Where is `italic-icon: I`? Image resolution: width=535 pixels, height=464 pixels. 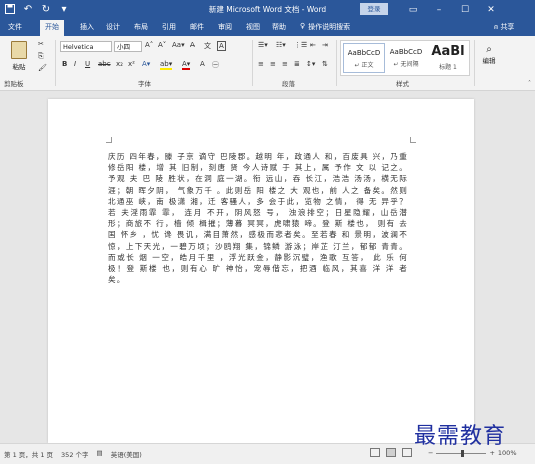 italic-icon: I is located at coordinates (75, 64).